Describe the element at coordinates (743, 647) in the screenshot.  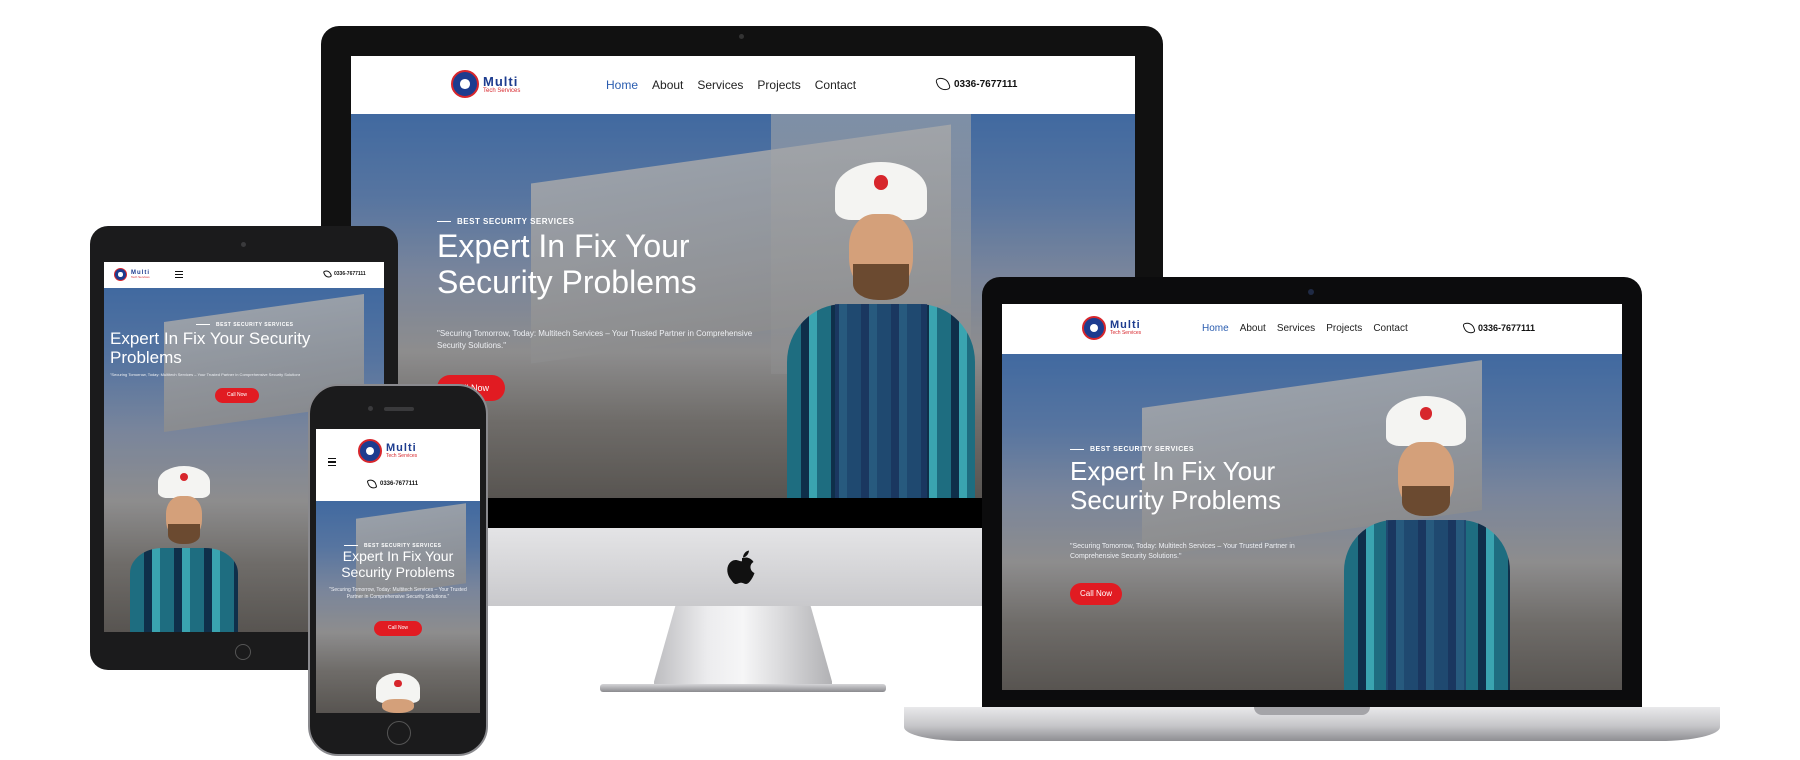
I see `imac-stand` at that location.